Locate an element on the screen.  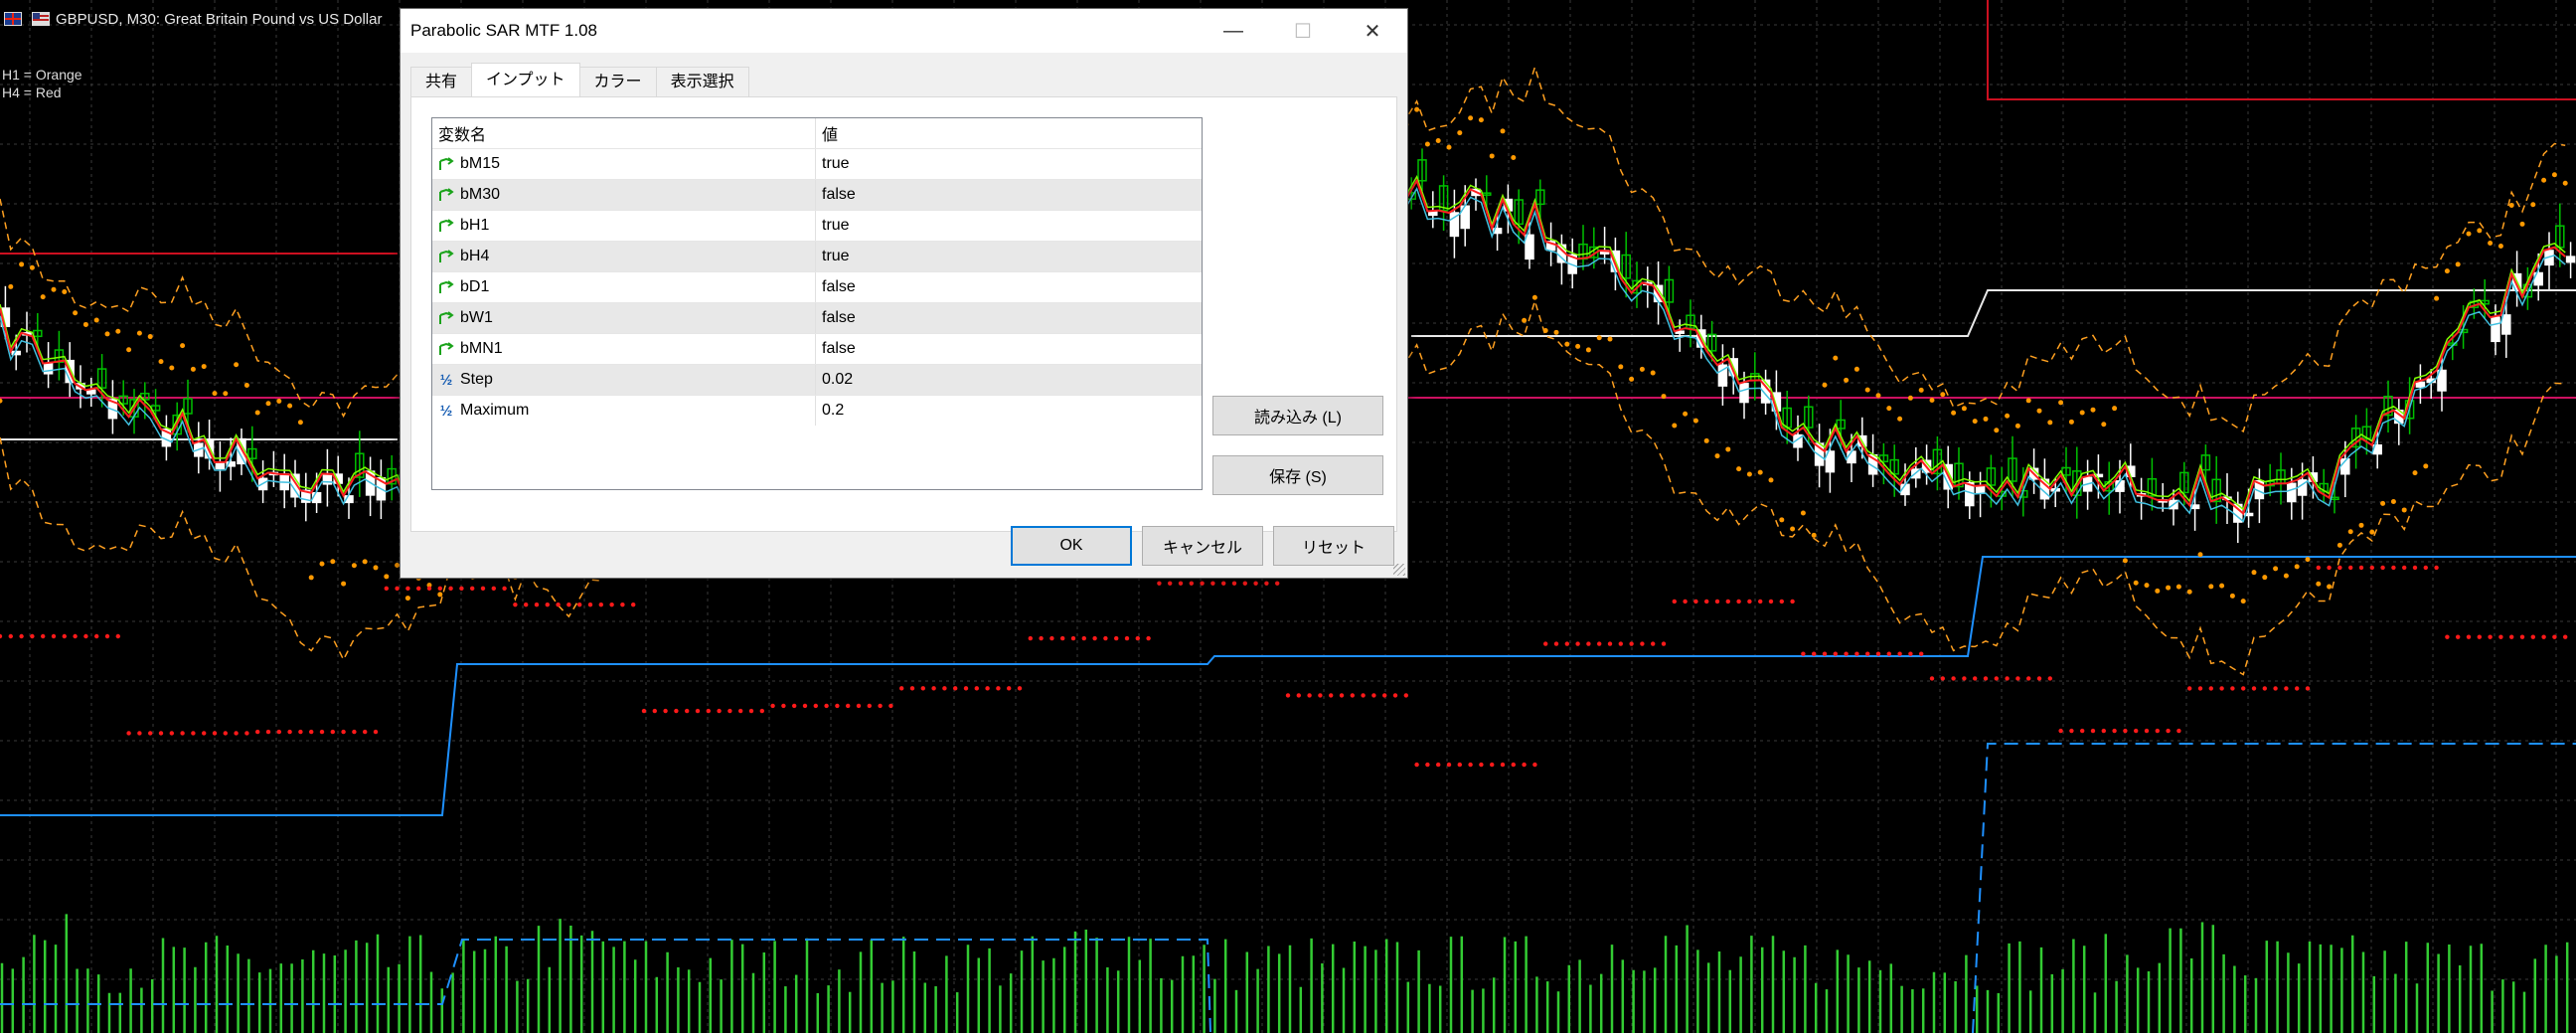
parameter-row: bH4 true is located at coordinates (817, 256).